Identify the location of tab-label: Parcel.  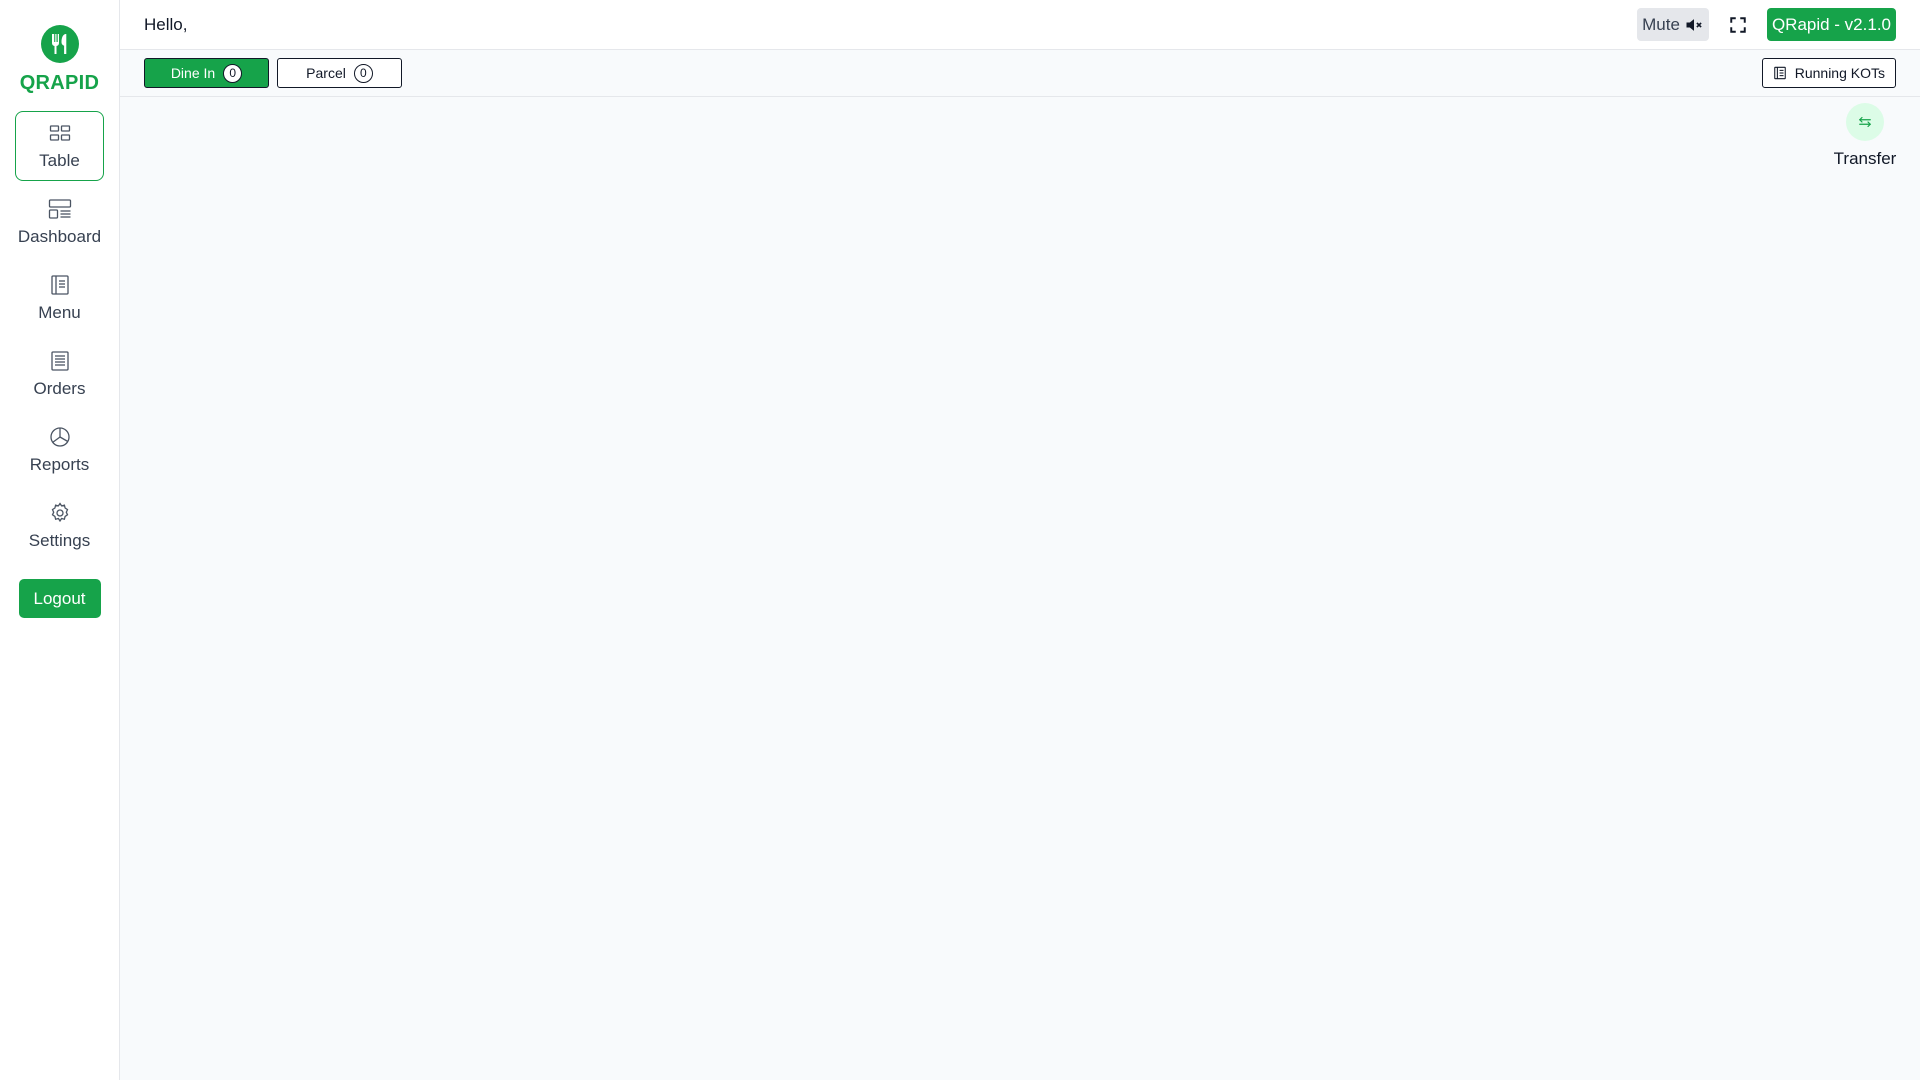
(326, 73).